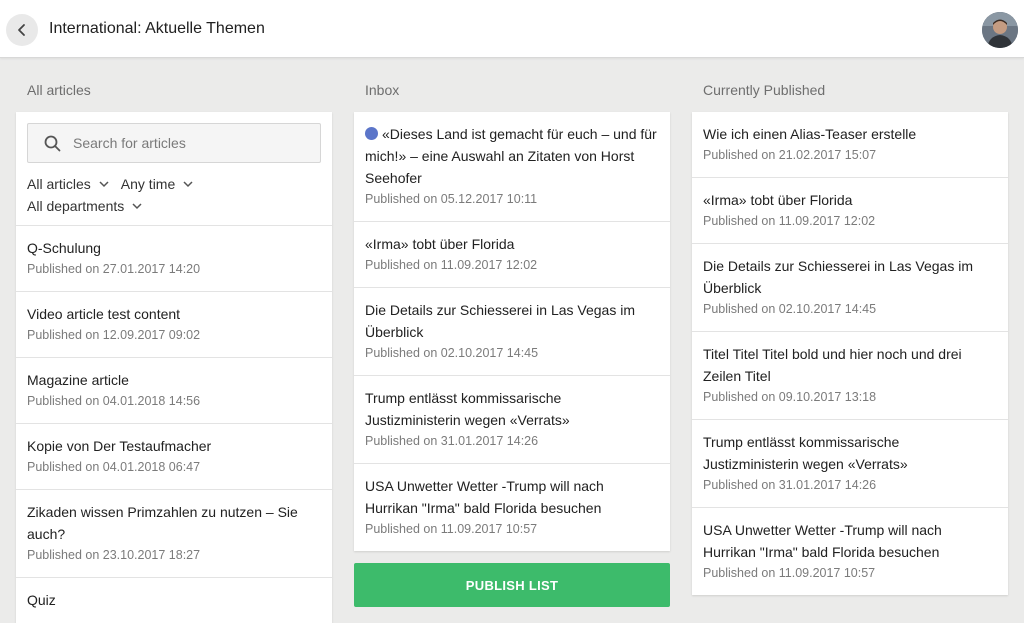 This screenshot has height=623, width=1024. Describe the element at coordinates (114, 467) in the screenshot. I see `item-meta: Published on 04.01.2018 06:47` at that location.